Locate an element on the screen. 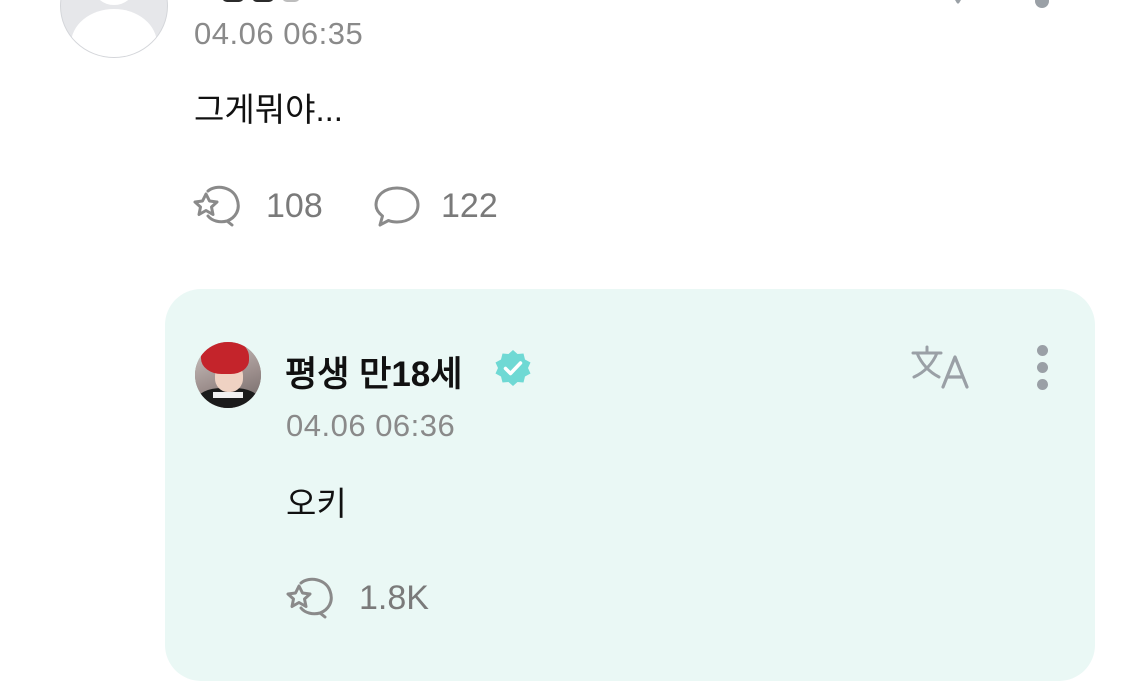  avatar-placeholder-head is located at coordinates (114, 2).